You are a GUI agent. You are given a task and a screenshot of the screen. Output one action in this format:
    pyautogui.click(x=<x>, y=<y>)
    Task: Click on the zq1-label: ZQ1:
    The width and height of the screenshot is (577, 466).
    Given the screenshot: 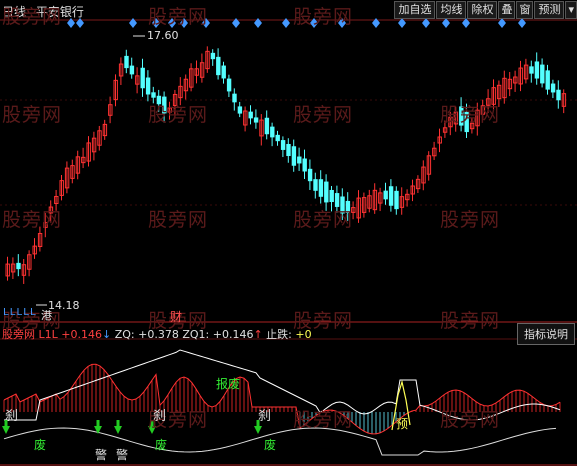 What is the action you would take?
    pyautogui.click(x=196, y=334)
    